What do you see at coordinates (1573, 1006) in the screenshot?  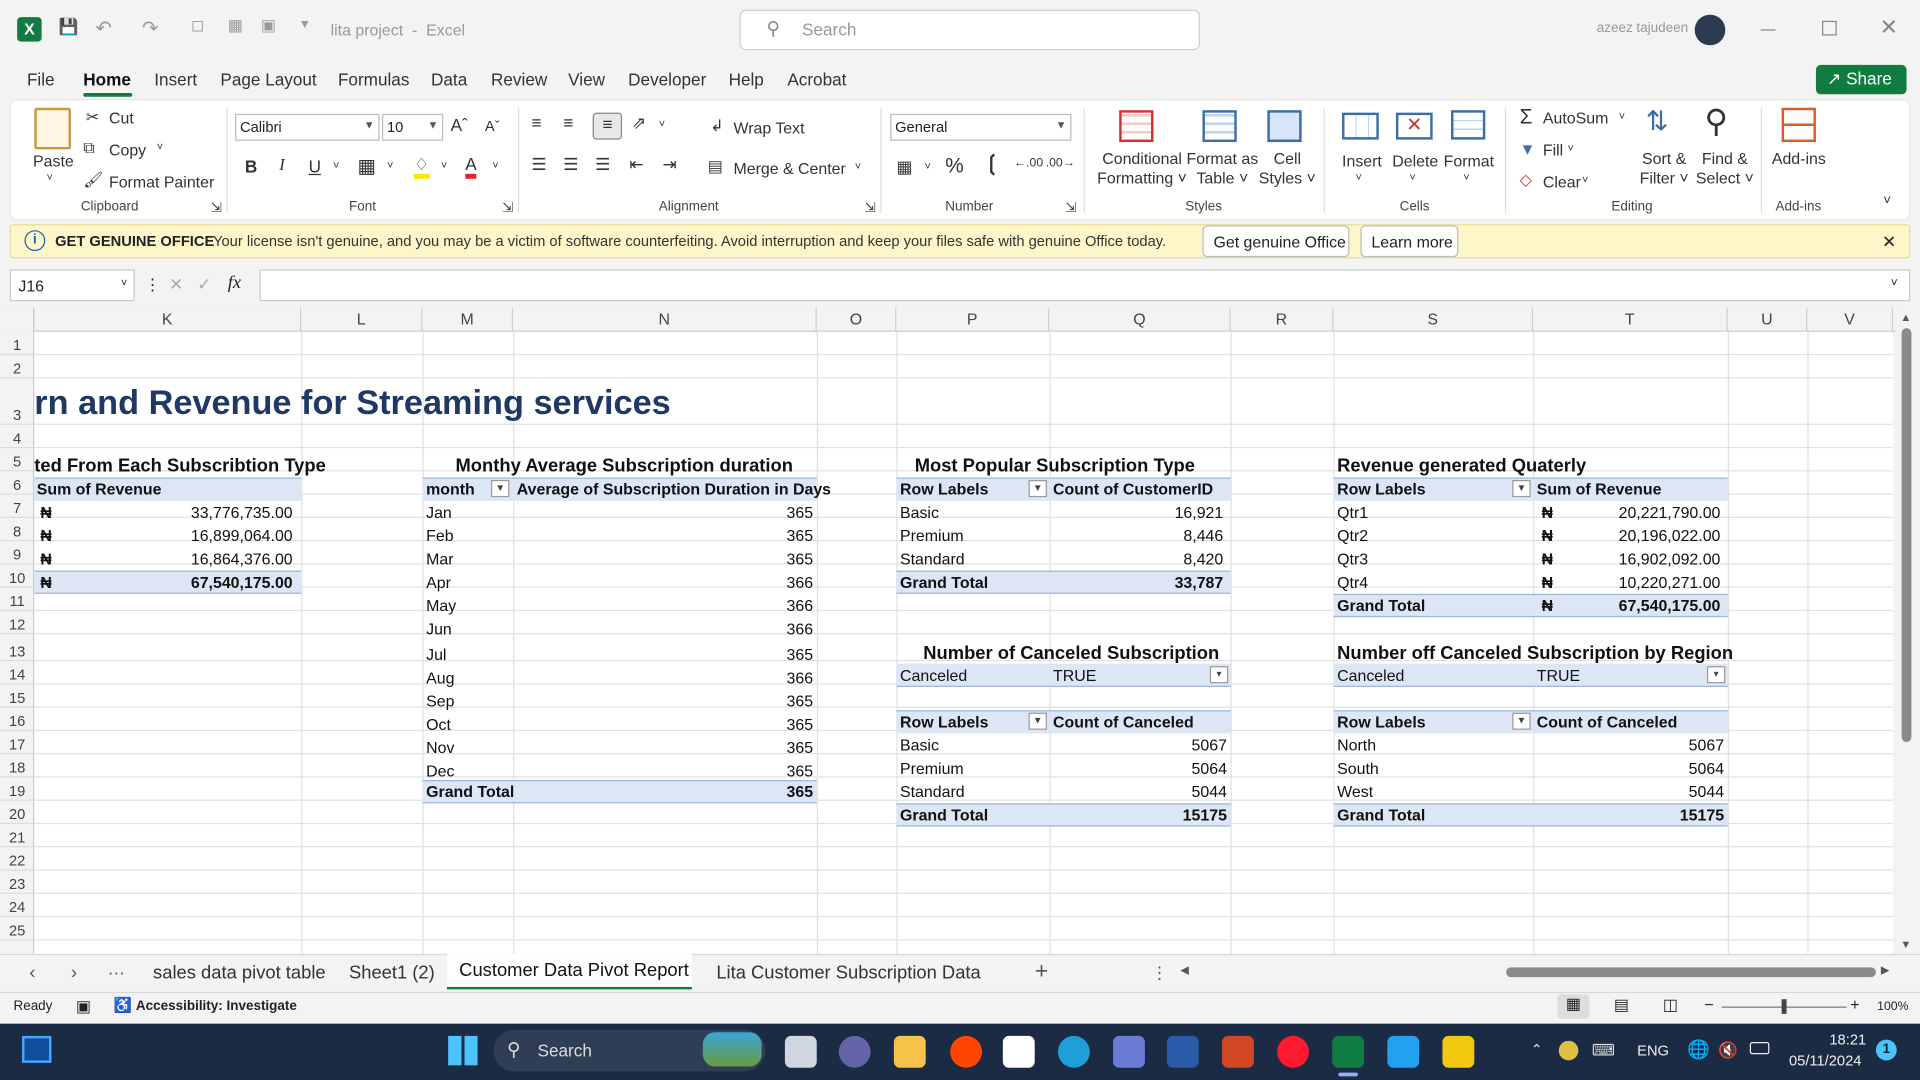 I see `normal-view-icon: ▦` at bounding box center [1573, 1006].